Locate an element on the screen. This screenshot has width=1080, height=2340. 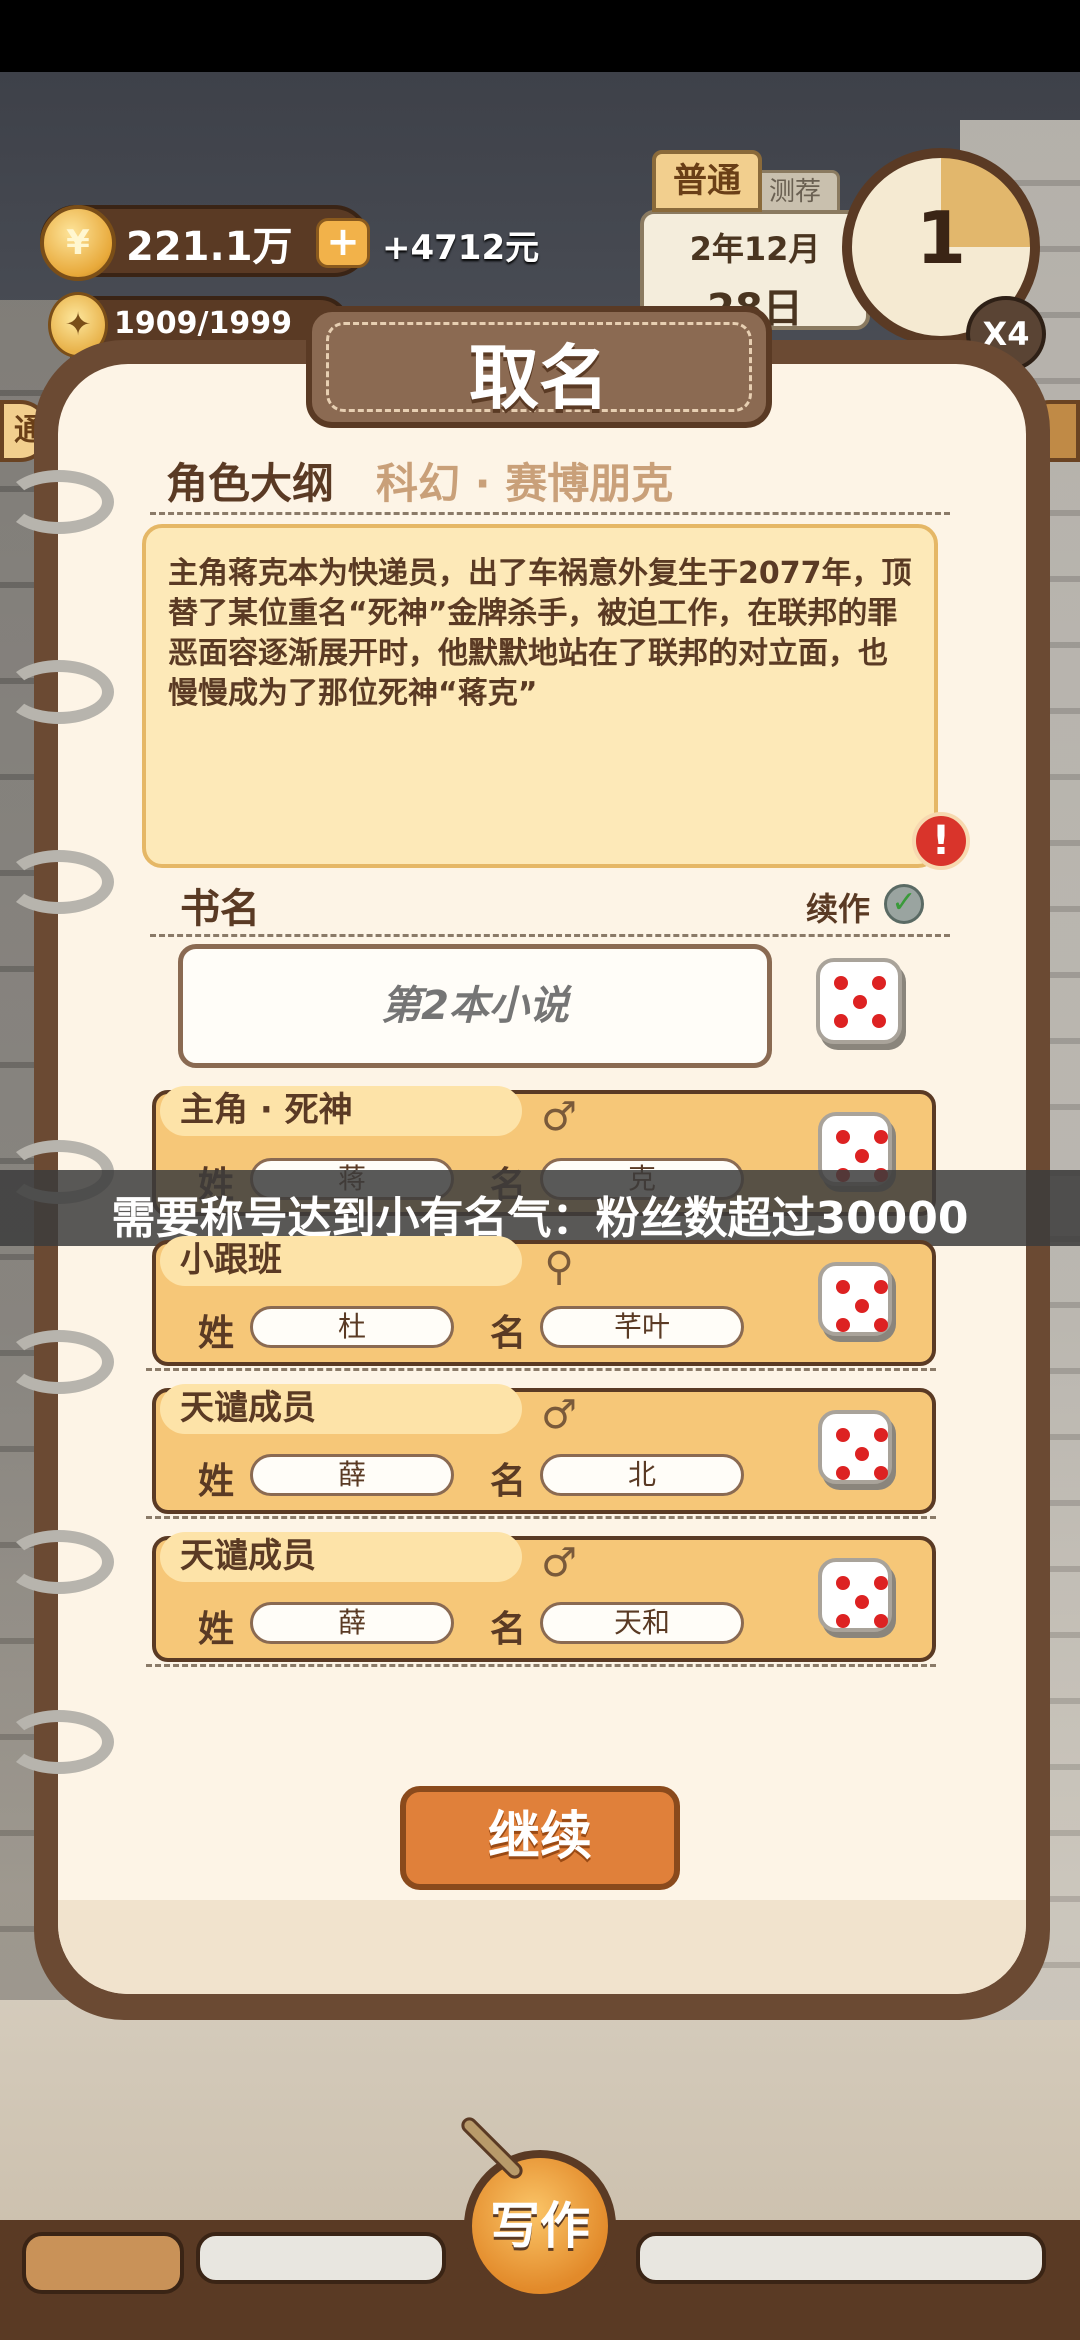
outline-label: 角色大纲 is located at coordinates (250, 483).